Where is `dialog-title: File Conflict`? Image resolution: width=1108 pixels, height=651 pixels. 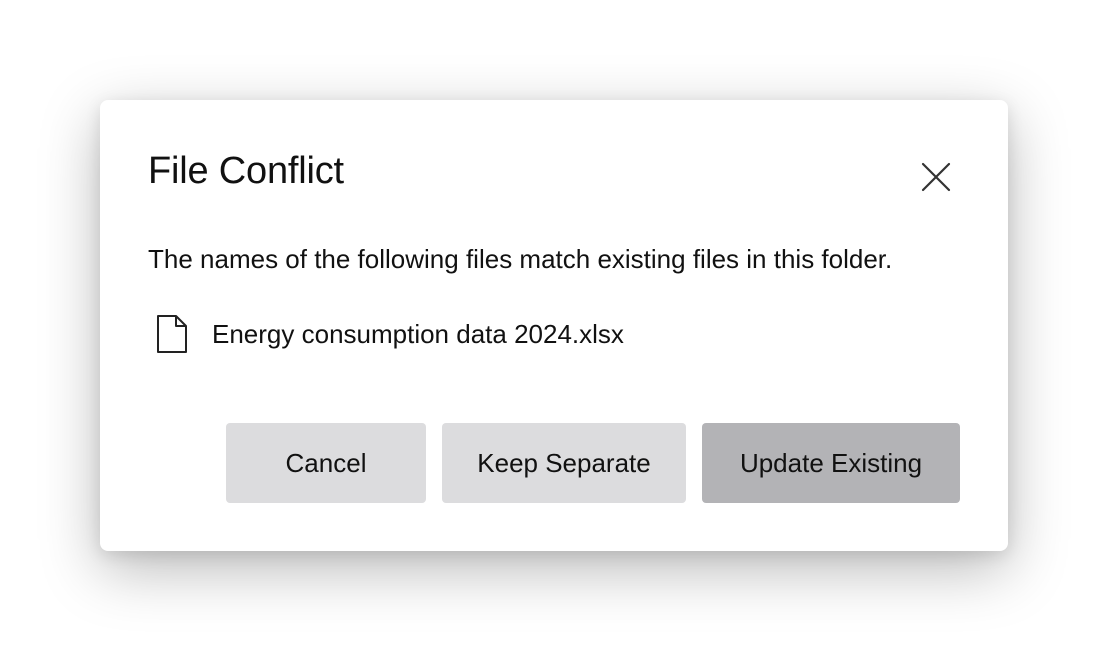
dialog-title: File Conflict is located at coordinates (246, 171).